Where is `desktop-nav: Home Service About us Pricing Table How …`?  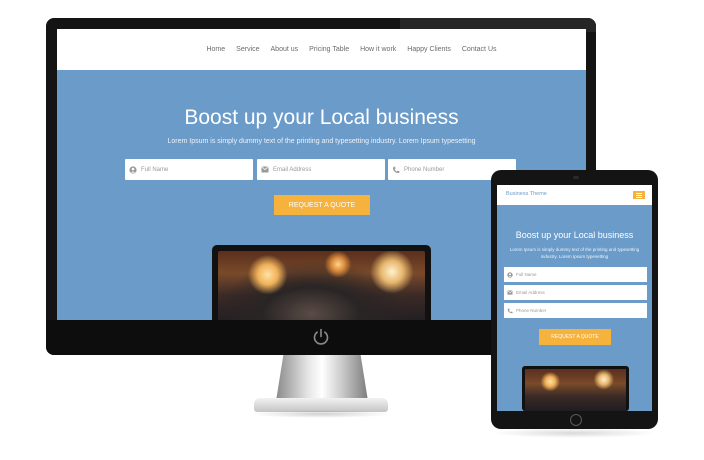 desktop-nav: Home Service About us Pricing Table How … is located at coordinates (321, 49).